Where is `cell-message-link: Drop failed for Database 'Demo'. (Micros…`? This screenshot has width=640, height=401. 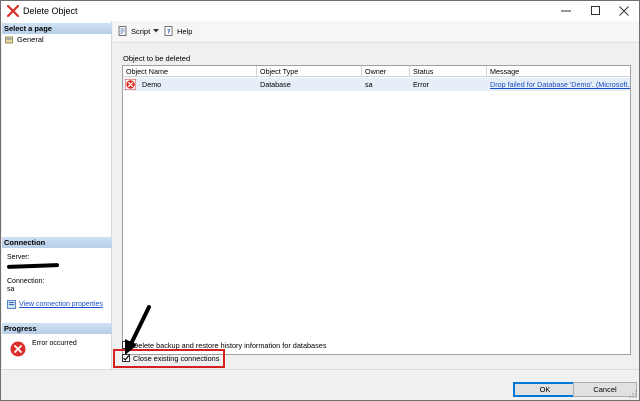 cell-message-link: Drop failed for Database 'Demo'. (Micros… is located at coordinates (558, 84).